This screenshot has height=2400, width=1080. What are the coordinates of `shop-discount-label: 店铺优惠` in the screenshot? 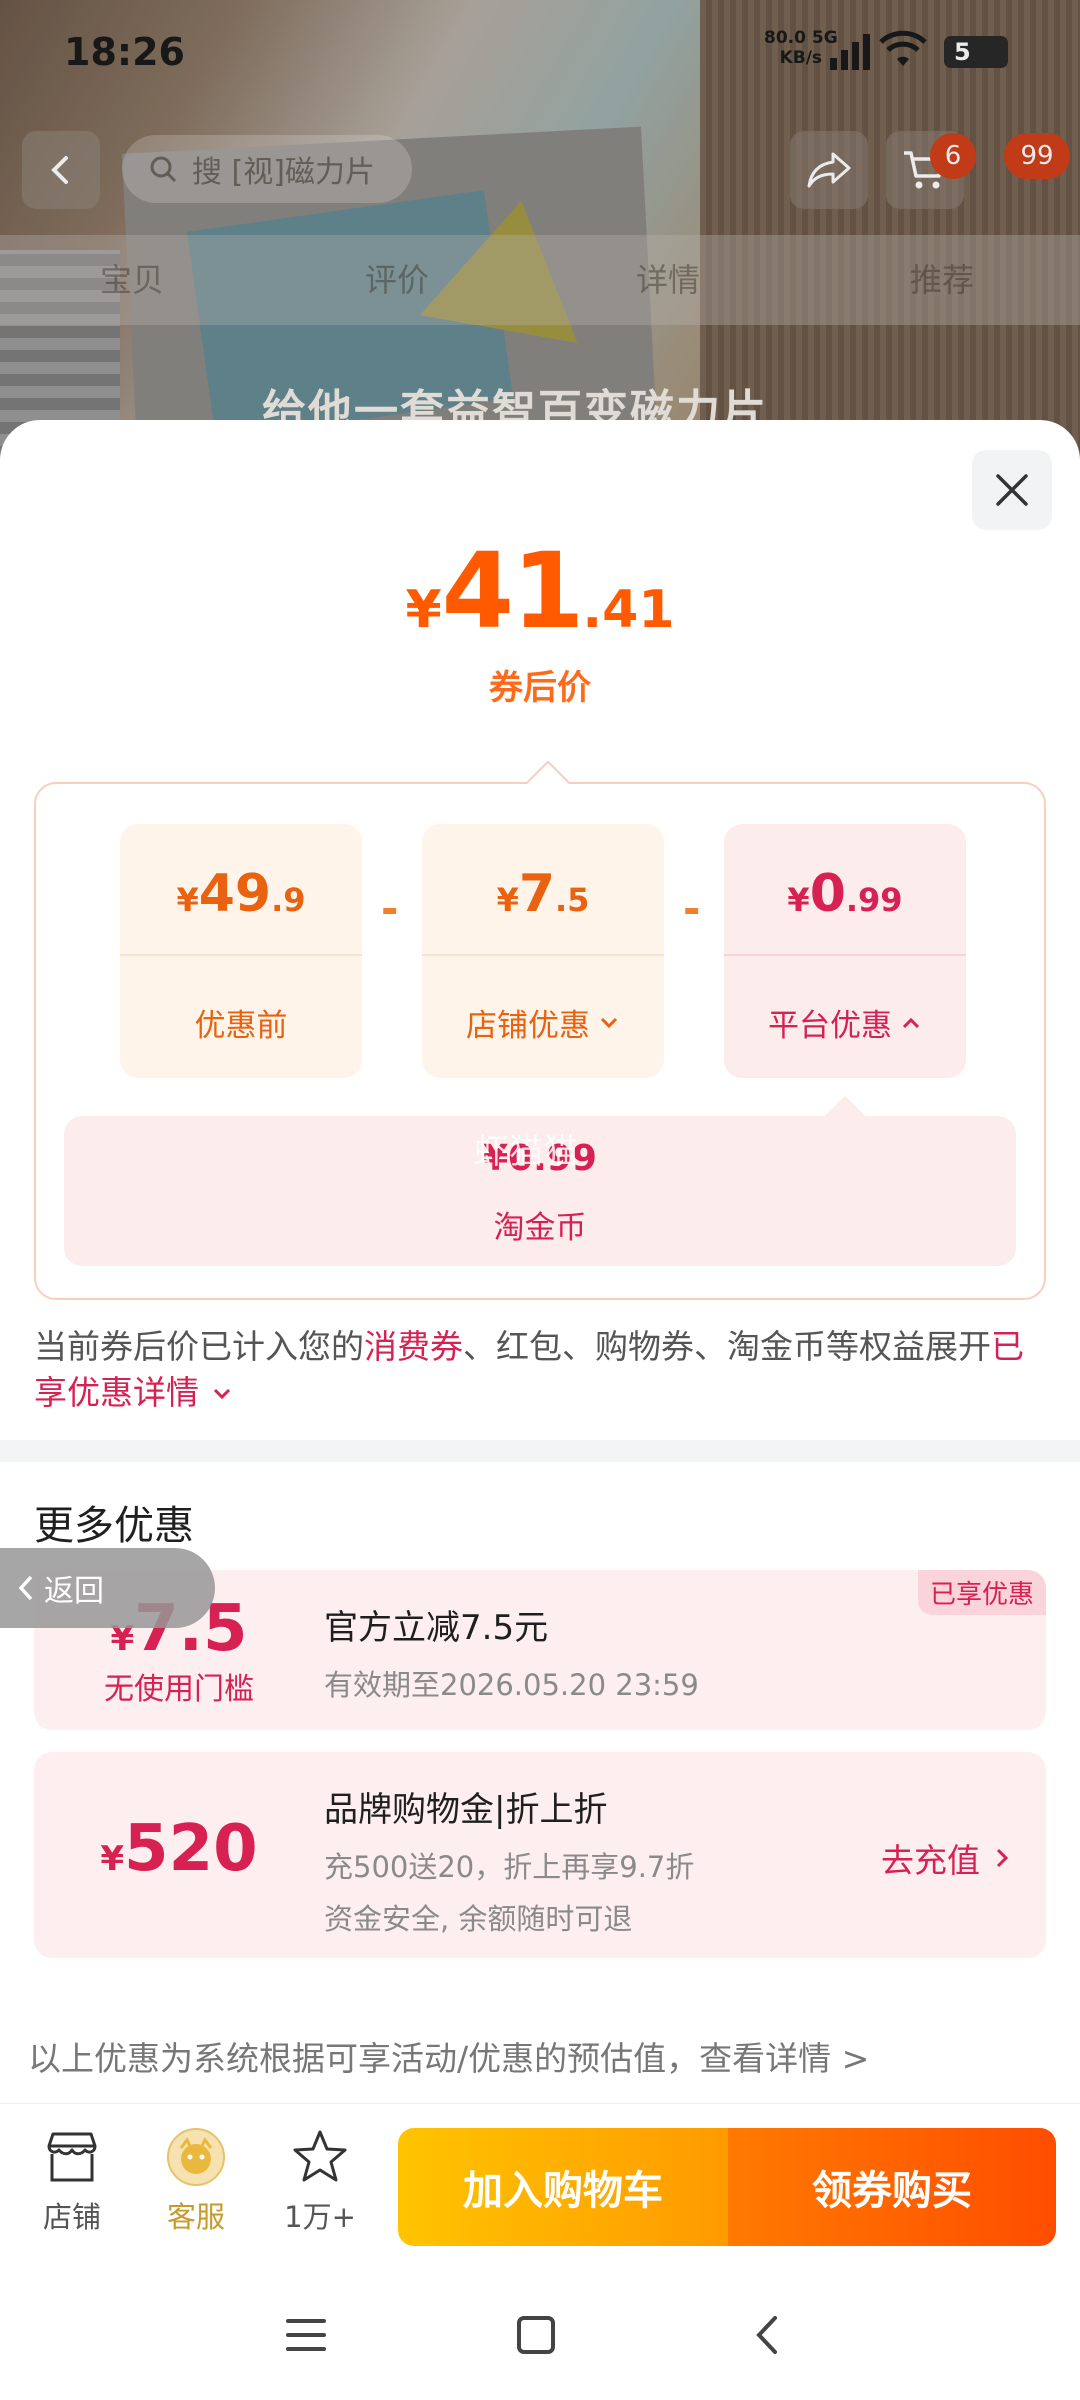 It's located at (528, 1026).